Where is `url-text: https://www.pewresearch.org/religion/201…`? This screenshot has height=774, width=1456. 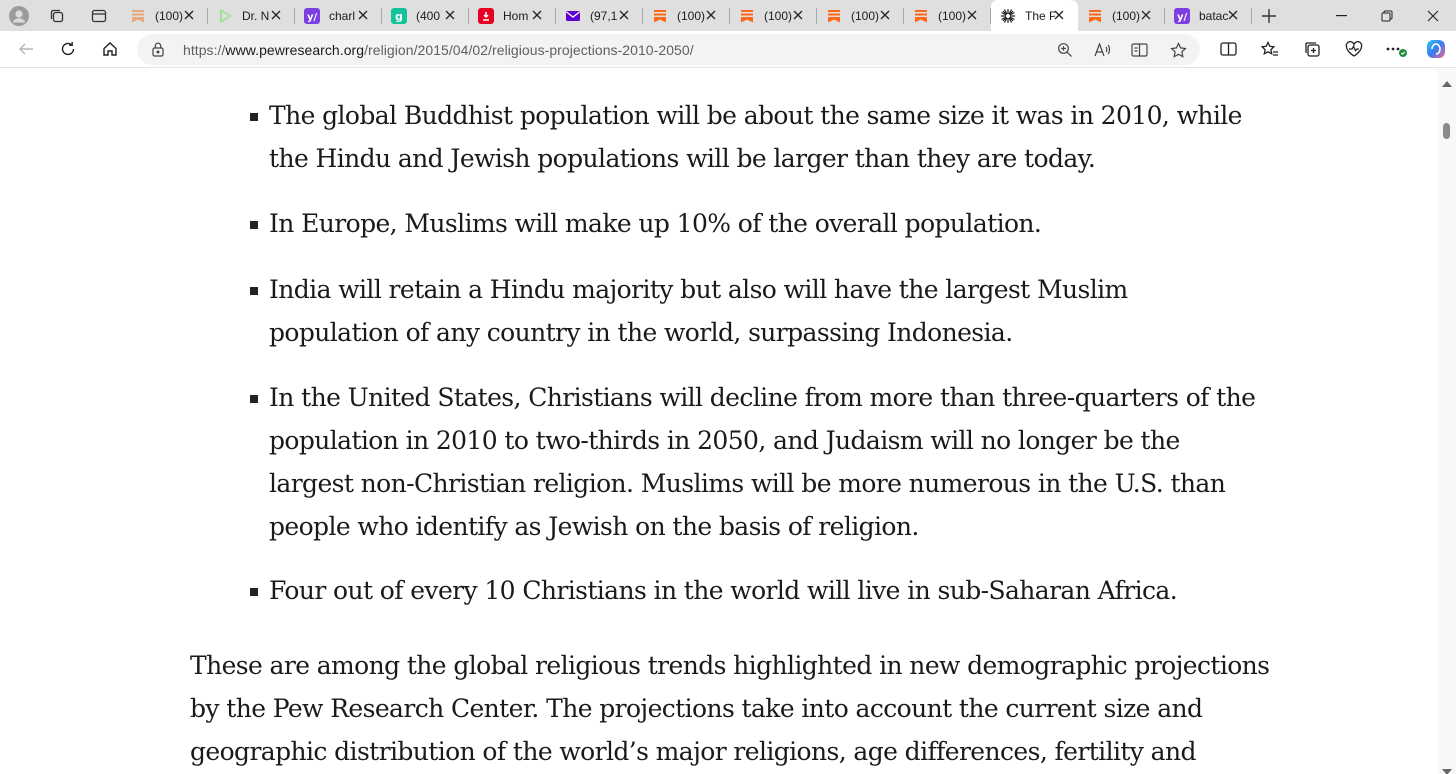 url-text: https://www.pewresearch.org/religion/201… is located at coordinates (438, 50).